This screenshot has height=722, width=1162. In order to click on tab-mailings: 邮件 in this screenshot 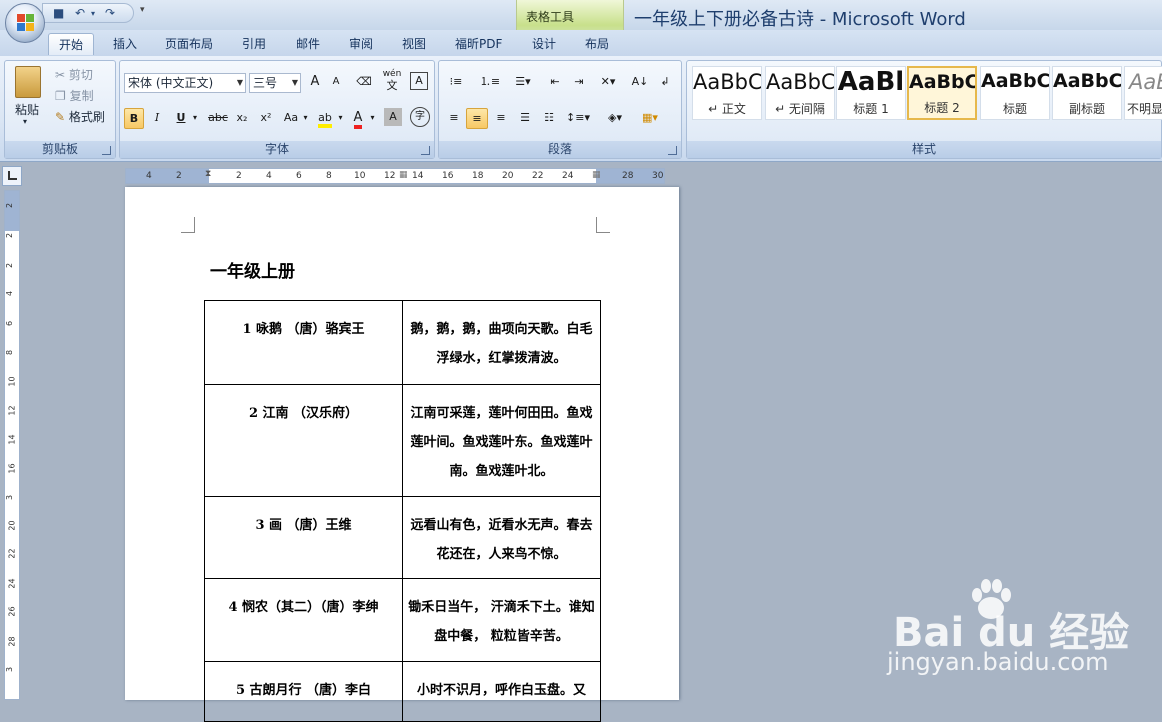, I will do `click(308, 44)`.